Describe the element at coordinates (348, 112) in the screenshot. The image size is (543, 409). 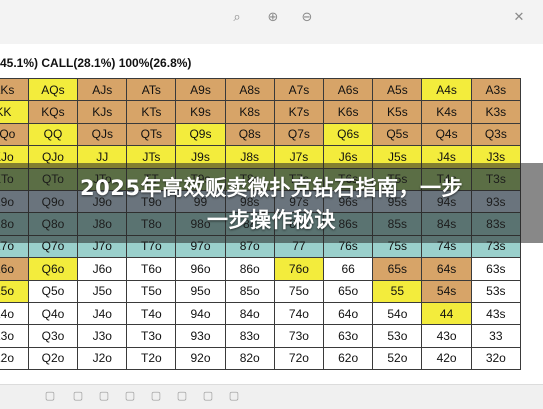
I see `hand-cell: K6s` at that location.